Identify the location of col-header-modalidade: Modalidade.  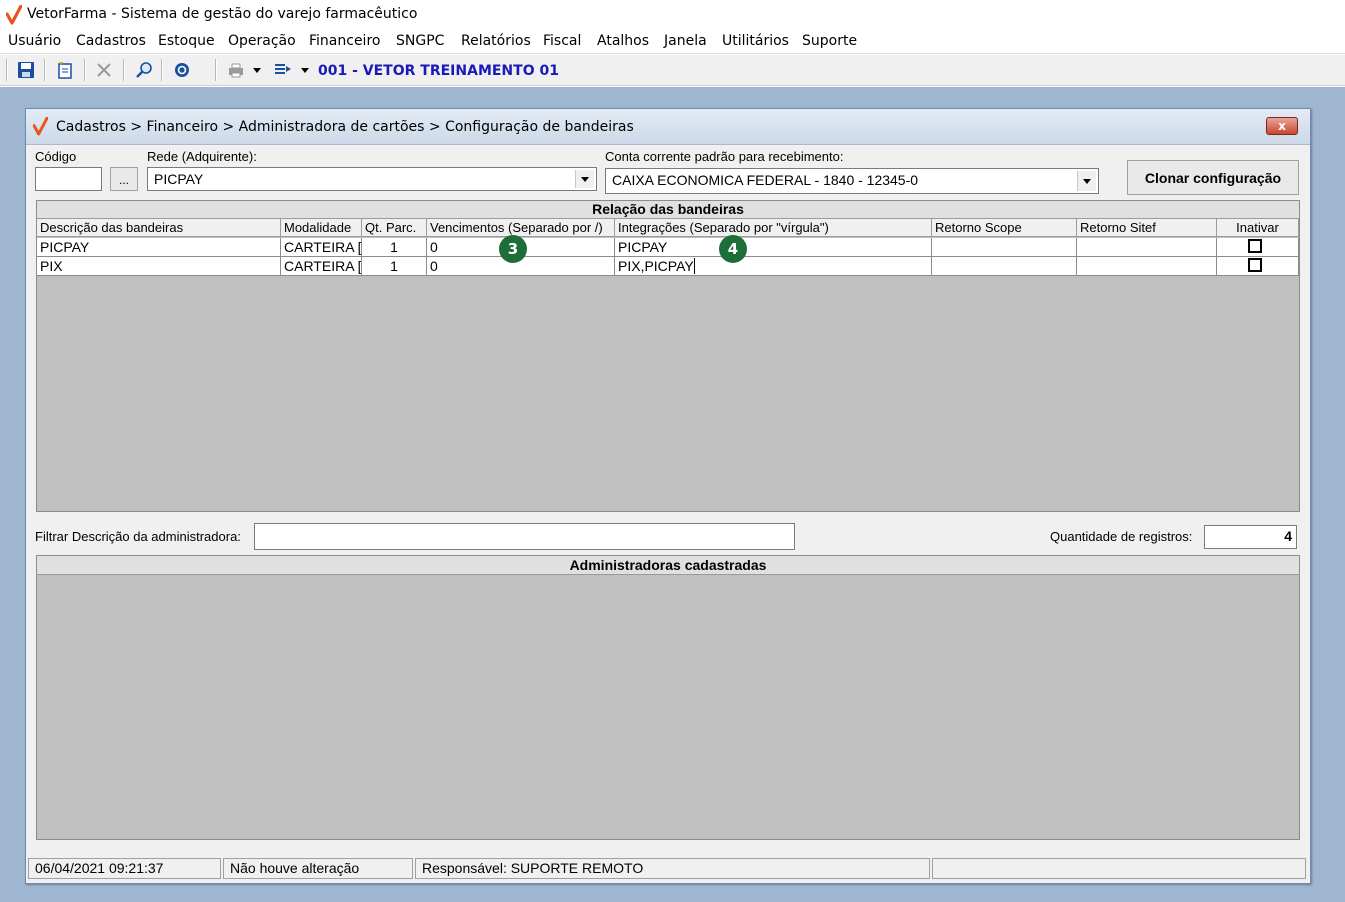
(321, 228).